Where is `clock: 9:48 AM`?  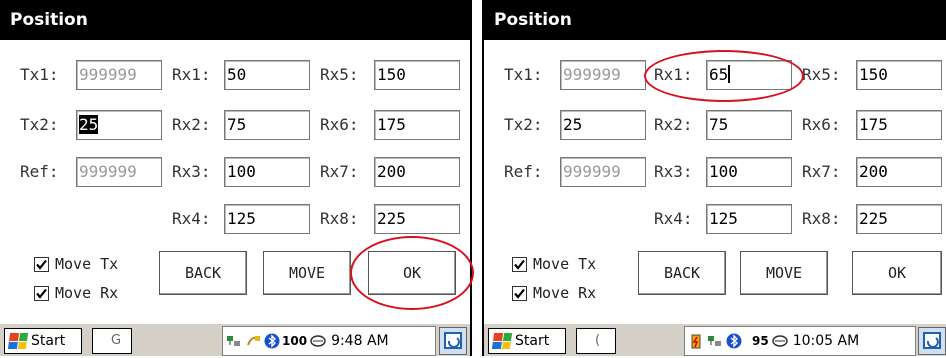 clock: 9:48 AM is located at coordinates (360, 341).